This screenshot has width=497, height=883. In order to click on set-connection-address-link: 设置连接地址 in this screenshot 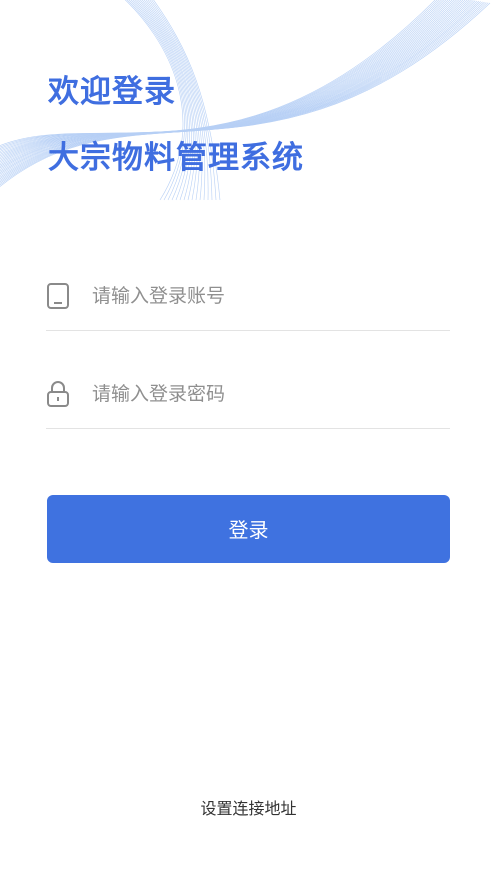, I will do `click(248, 807)`.